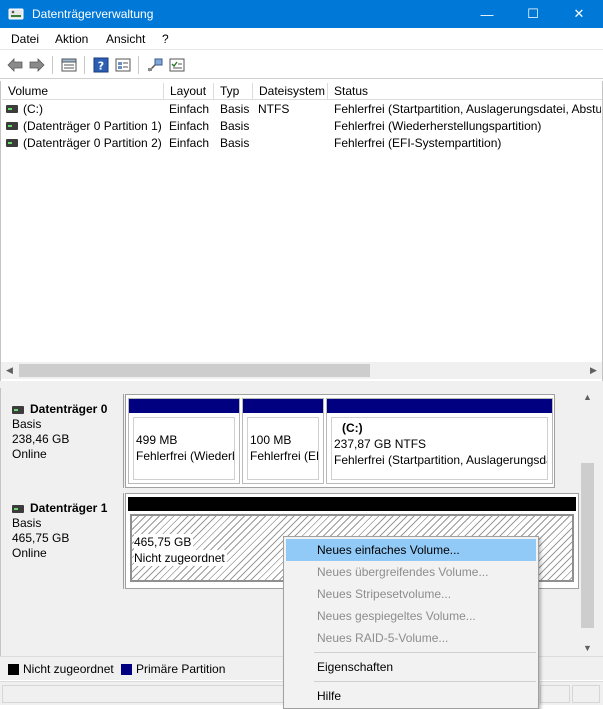 The width and height of the screenshot is (603, 709). I want to click on vertical-scrollbar: ▲ ▼, so click(587, 522).